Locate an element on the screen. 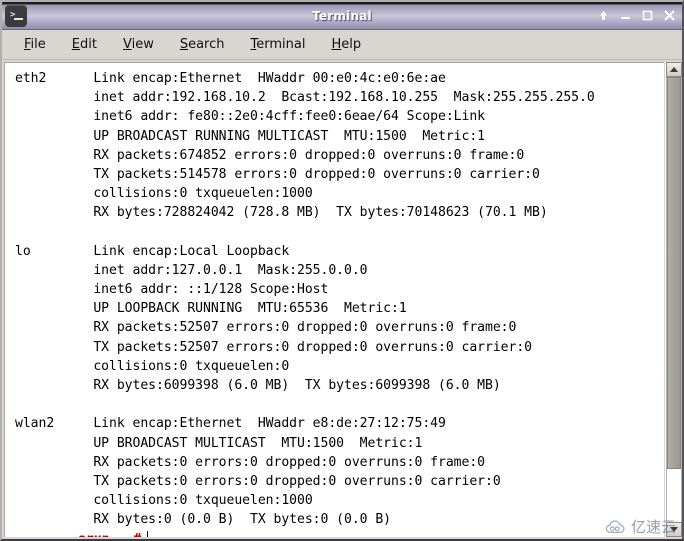 This screenshot has width=684, height=541. window-title: Terminal is located at coordinates (342, 15).